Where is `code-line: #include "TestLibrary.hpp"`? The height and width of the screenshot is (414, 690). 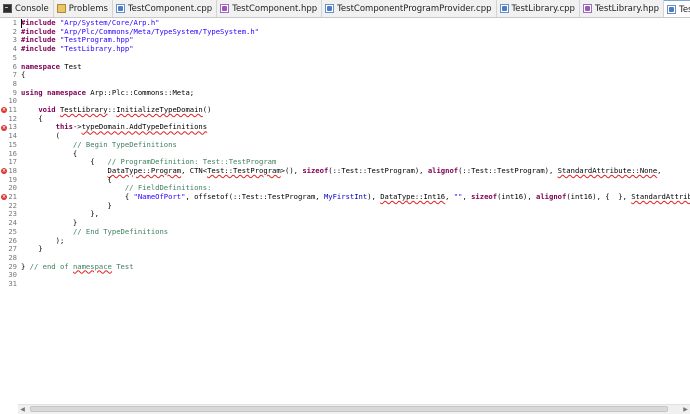 code-line: #include "TestLibrary.hpp" is located at coordinates (77, 49).